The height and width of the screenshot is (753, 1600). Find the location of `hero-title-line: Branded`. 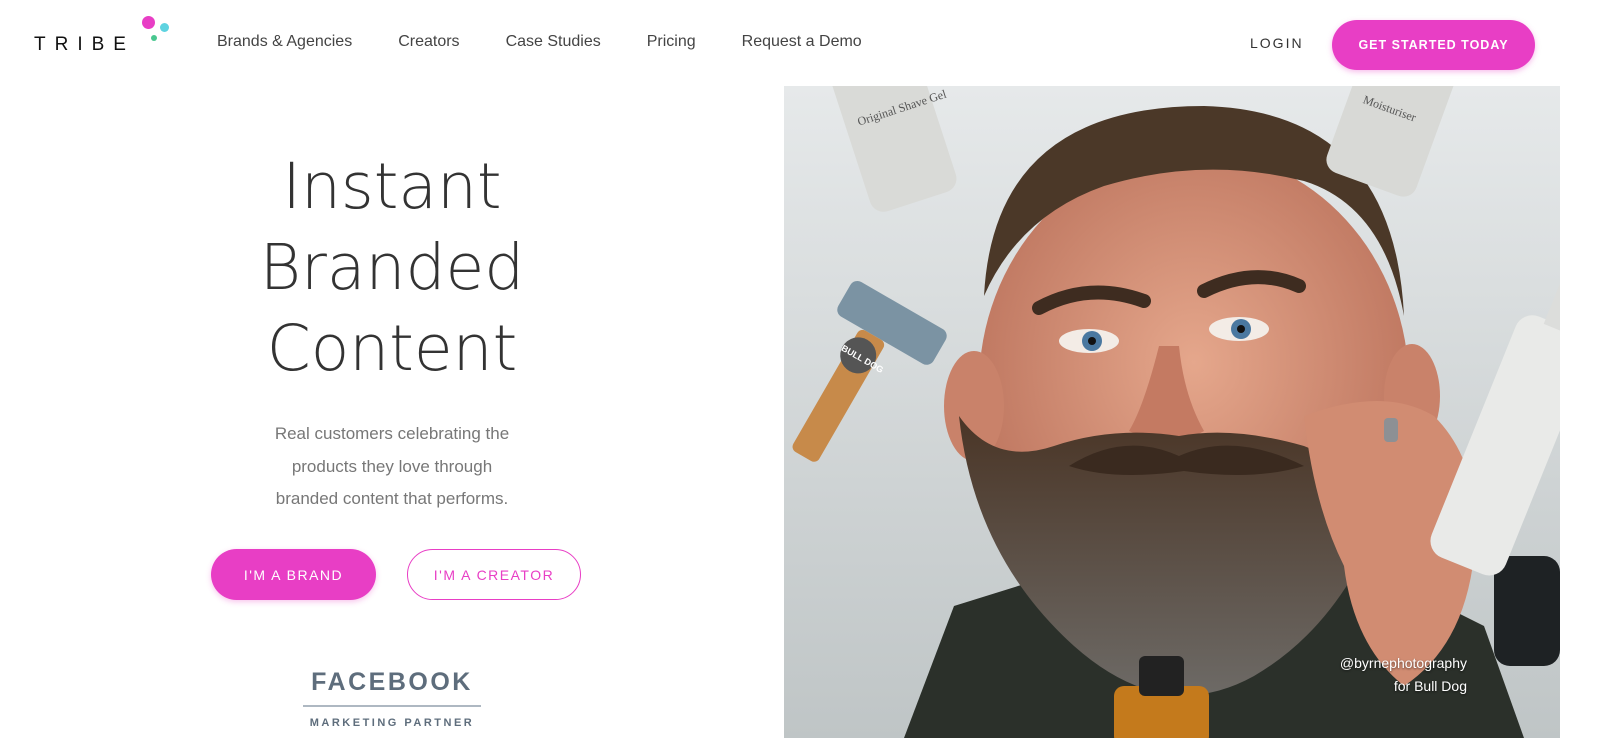

hero-title-line: Branded is located at coordinates (392, 267).